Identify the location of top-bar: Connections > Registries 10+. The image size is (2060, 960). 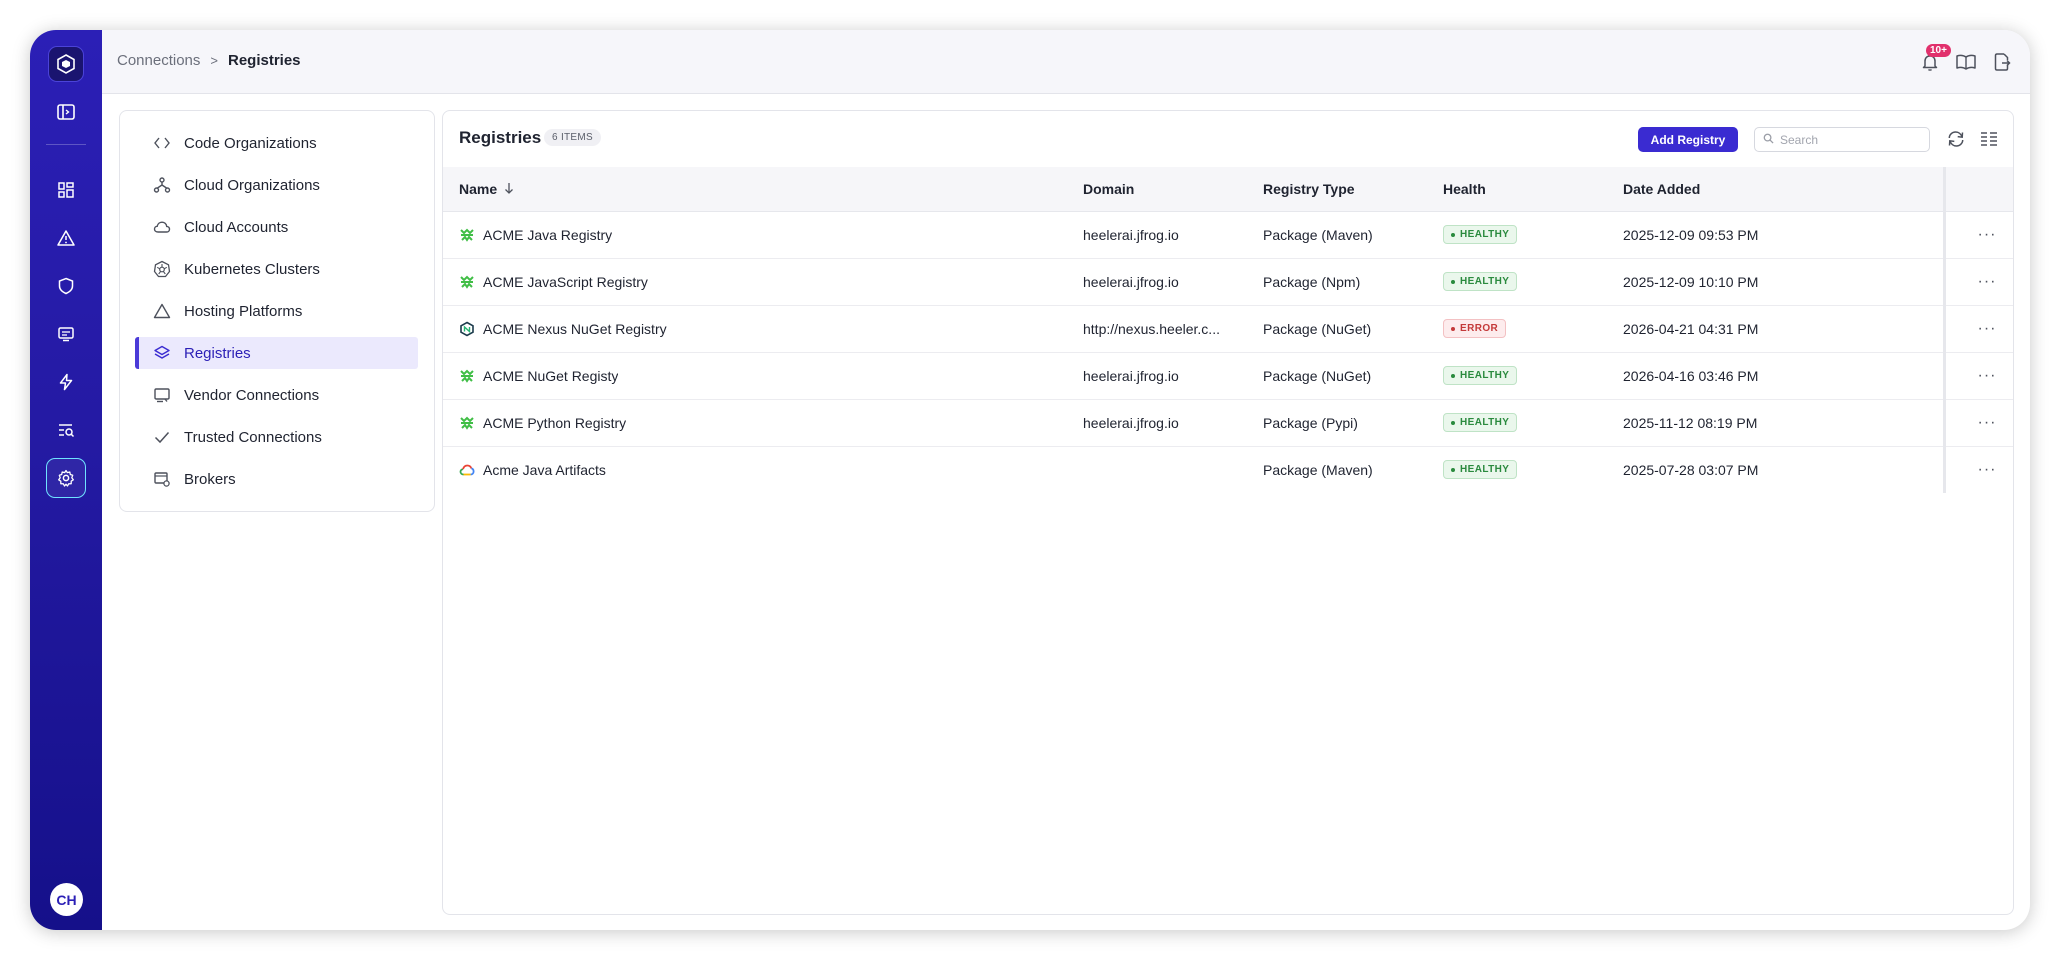
(1066, 62).